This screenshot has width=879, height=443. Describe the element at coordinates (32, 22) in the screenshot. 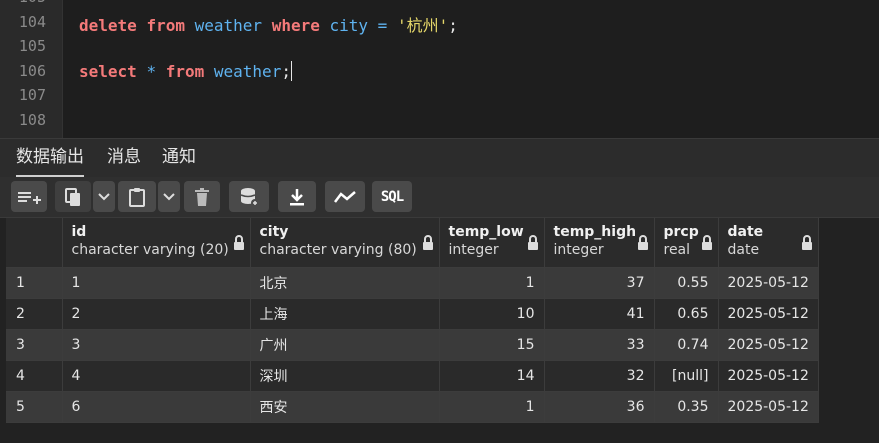

I see `line-number: 104` at that location.